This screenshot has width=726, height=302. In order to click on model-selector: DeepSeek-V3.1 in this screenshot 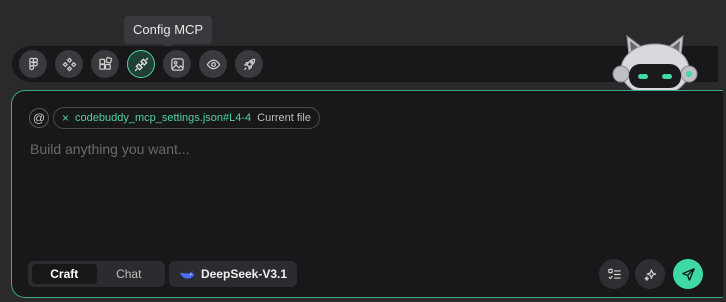, I will do `click(233, 274)`.